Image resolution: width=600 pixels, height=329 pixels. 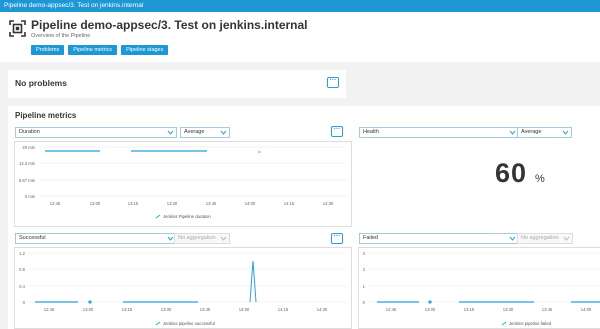 What do you see at coordinates (17, 28) in the screenshot?
I see `pipeline-icon` at bounding box center [17, 28].